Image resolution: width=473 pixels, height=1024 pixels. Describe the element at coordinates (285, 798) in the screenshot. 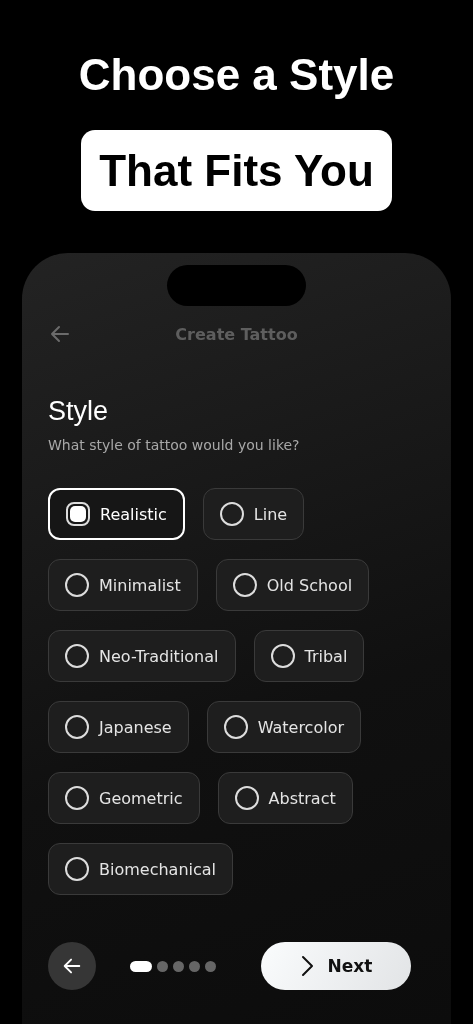

I see `style-option: Abstract` at that location.